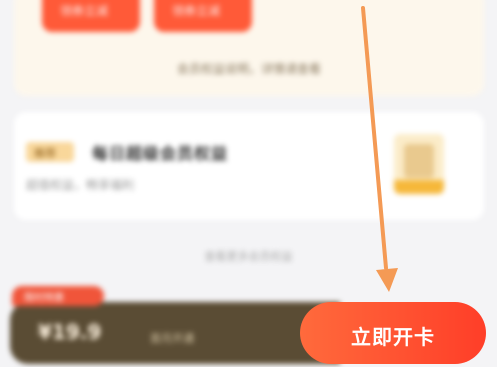 The height and width of the screenshot is (367, 497). Describe the element at coordinates (172, 338) in the screenshot. I see `price-subtext: 首月开通` at that location.